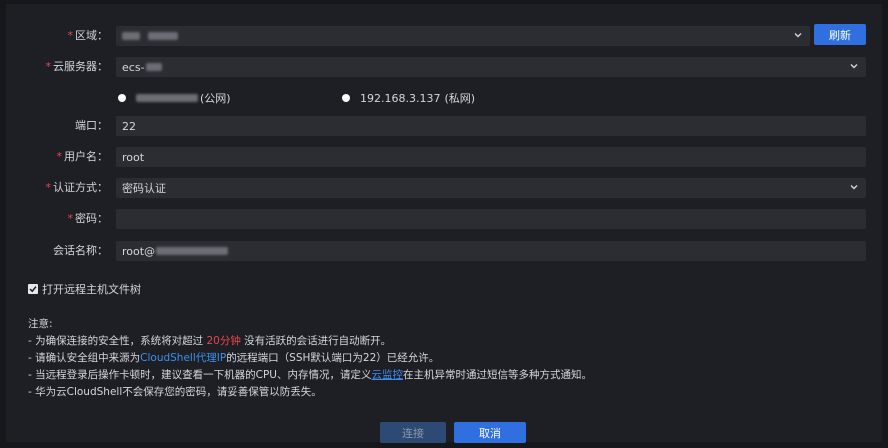 This screenshot has width=888, height=448. I want to click on server-blurred-text, so click(153, 67).